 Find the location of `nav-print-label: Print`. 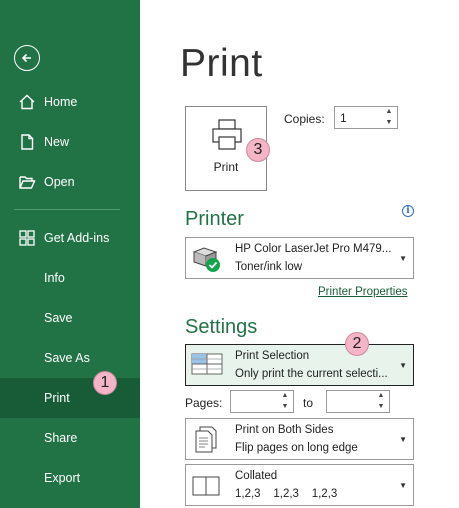

nav-print-label: Print is located at coordinates (57, 398).